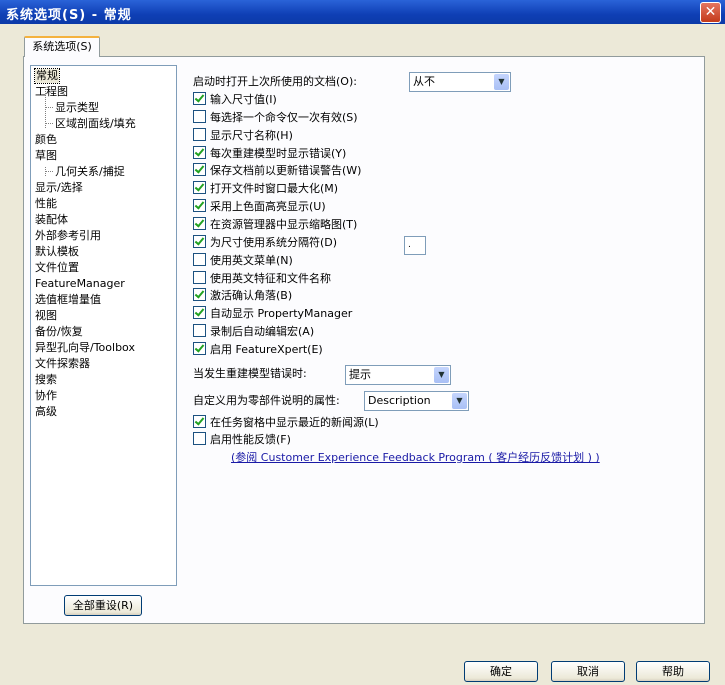 The image size is (725, 685). I want to click on checkbox-label: 每次重建模型时显示错误(Y), so click(278, 153).